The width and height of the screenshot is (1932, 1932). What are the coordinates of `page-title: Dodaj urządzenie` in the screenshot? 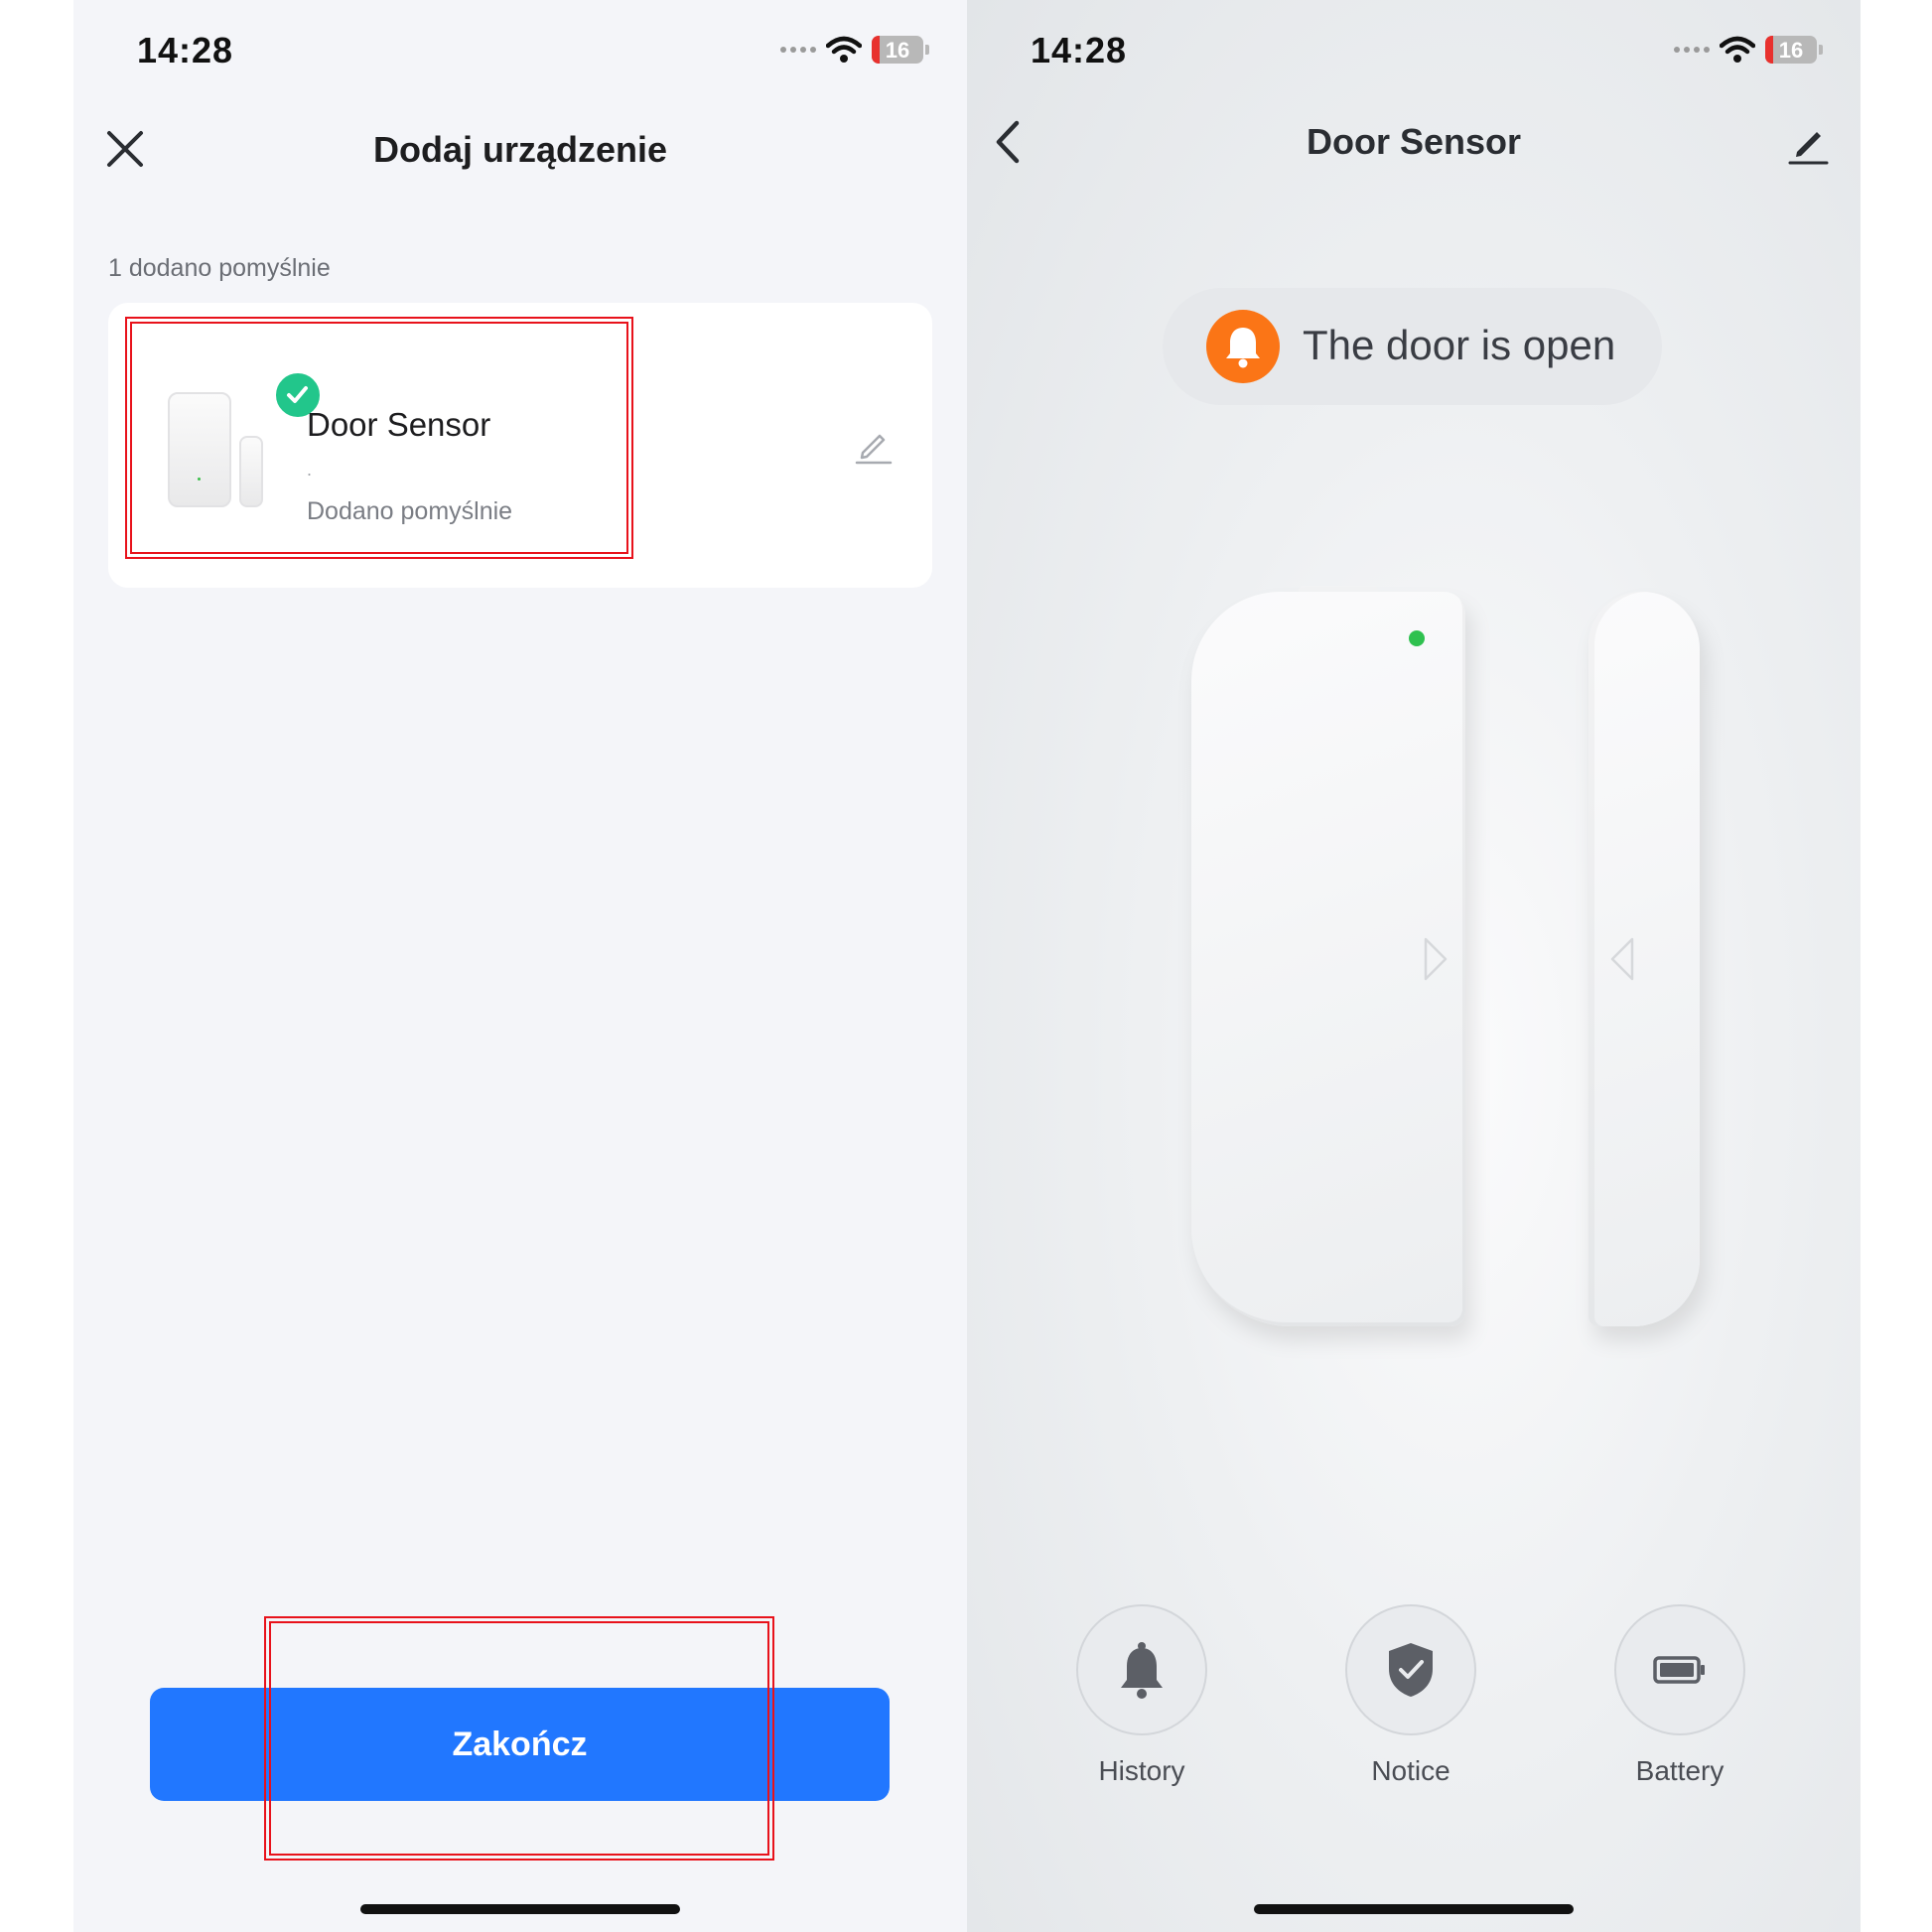 It's located at (520, 150).